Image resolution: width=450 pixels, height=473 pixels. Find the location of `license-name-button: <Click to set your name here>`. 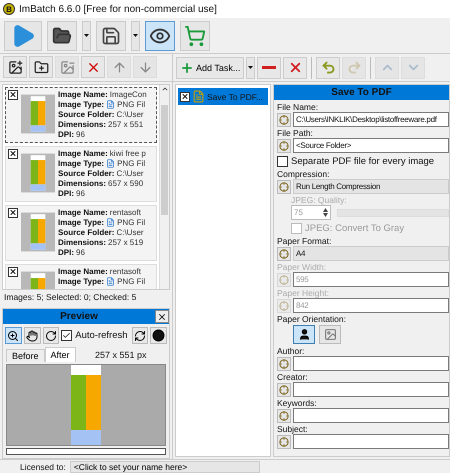

license-name-button: <Click to set your name here> is located at coordinates (165, 466).